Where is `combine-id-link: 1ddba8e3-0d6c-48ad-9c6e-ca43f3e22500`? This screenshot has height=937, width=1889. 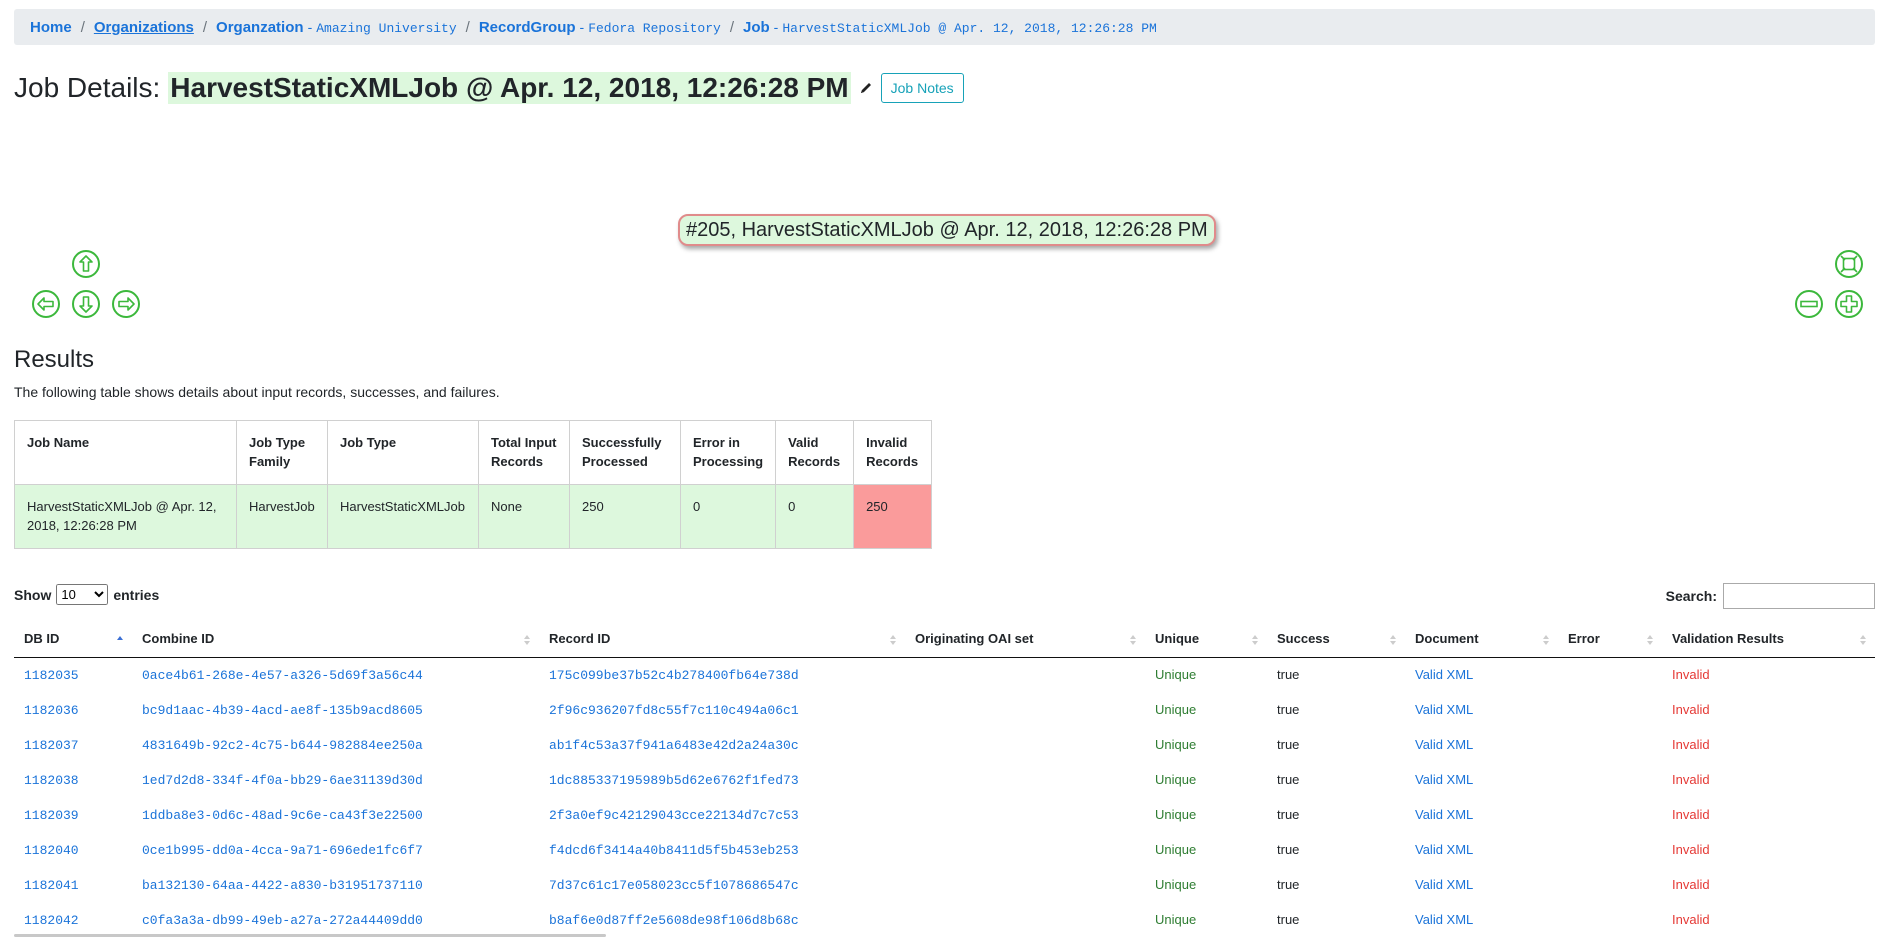
combine-id-link: 1ddba8e3-0d6c-48ad-9c6e-ca43f3e22500 is located at coordinates (282, 815).